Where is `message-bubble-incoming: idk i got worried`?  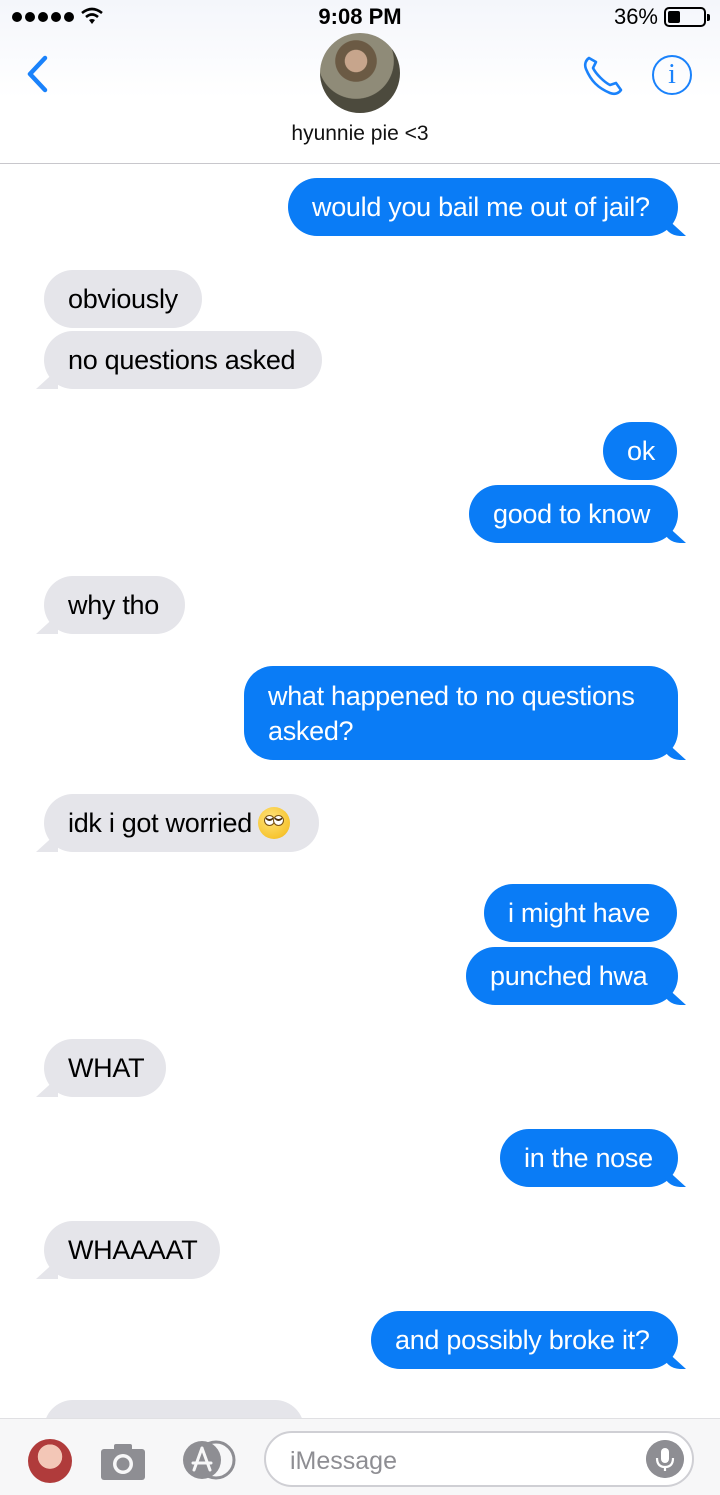 message-bubble-incoming: idk i got worried is located at coordinates (181, 823).